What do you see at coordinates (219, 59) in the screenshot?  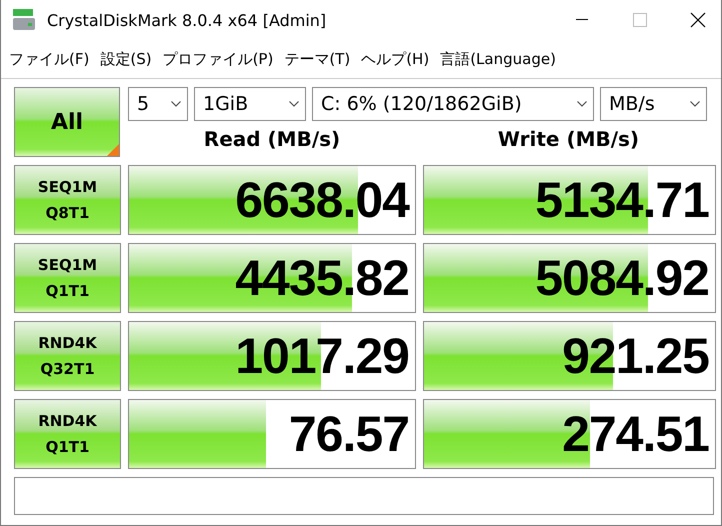 I see `menu-item: プロファイル(P)` at bounding box center [219, 59].